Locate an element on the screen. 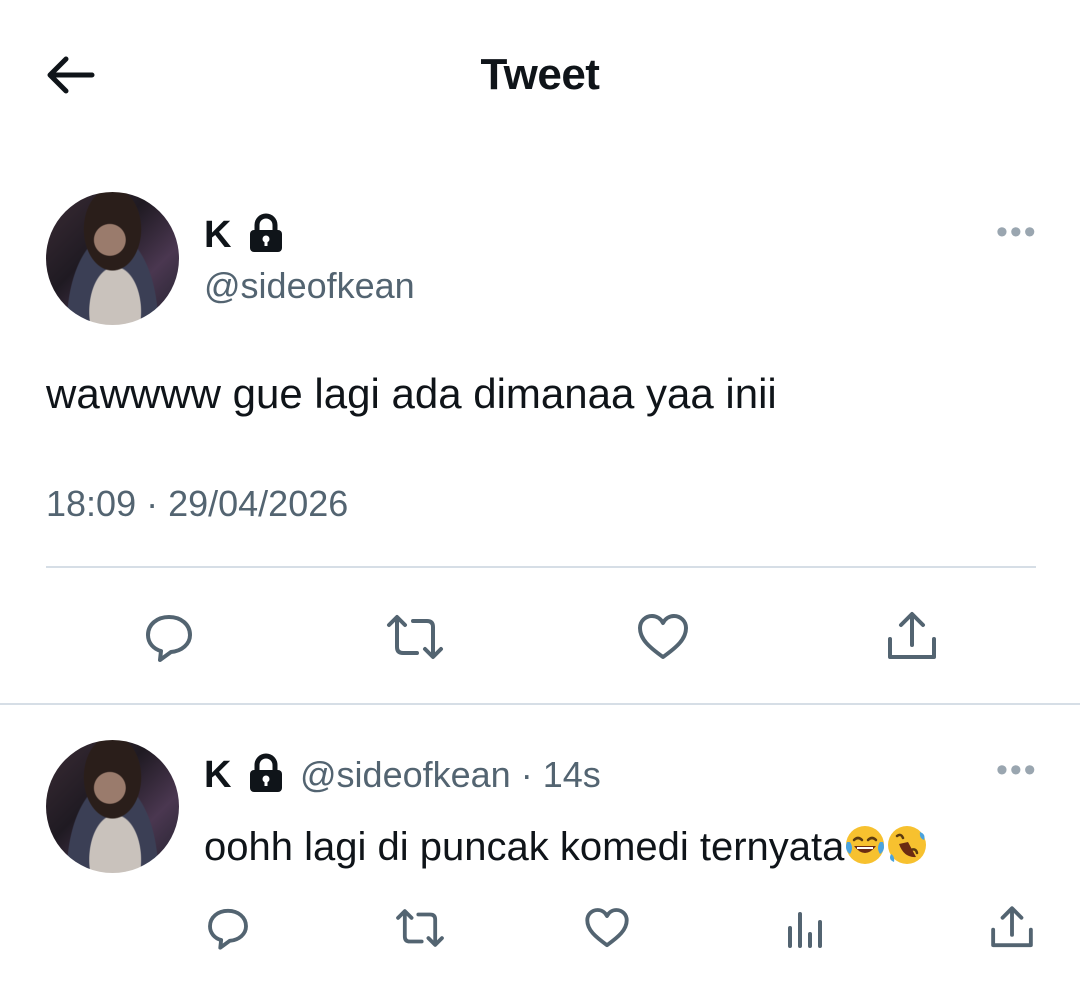 The height and width of the screenshot is (989, 1080). page-title: Tweet is located at coordinates (540, 74).